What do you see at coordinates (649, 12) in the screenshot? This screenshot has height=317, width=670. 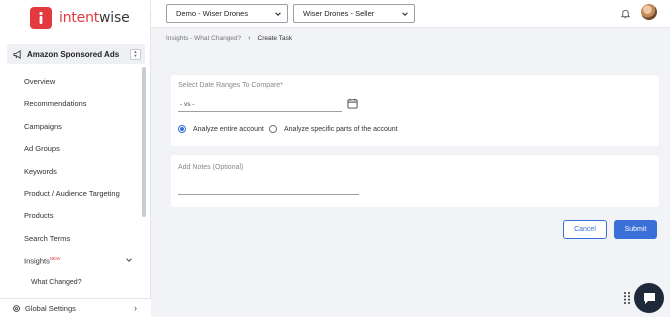 I see `user-avatar` at bounding box center [649, 12].